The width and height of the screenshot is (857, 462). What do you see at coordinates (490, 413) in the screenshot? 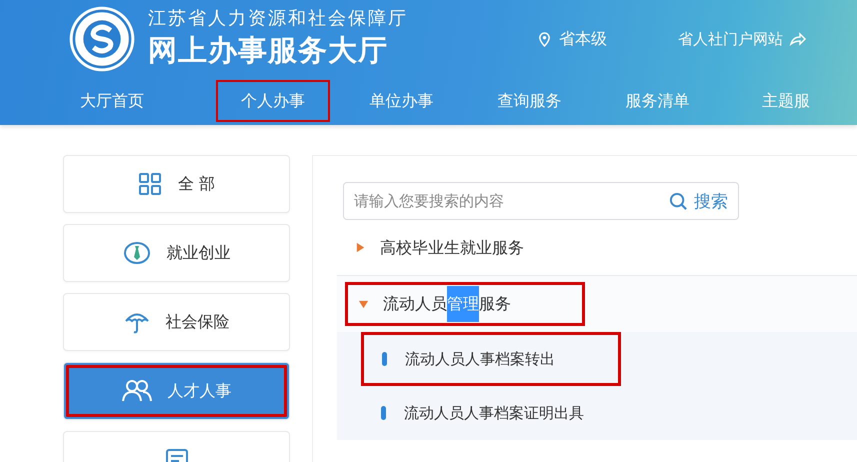
I see `service-item: 流动人员人事档案证明出具` at bounding box center [490, 413].